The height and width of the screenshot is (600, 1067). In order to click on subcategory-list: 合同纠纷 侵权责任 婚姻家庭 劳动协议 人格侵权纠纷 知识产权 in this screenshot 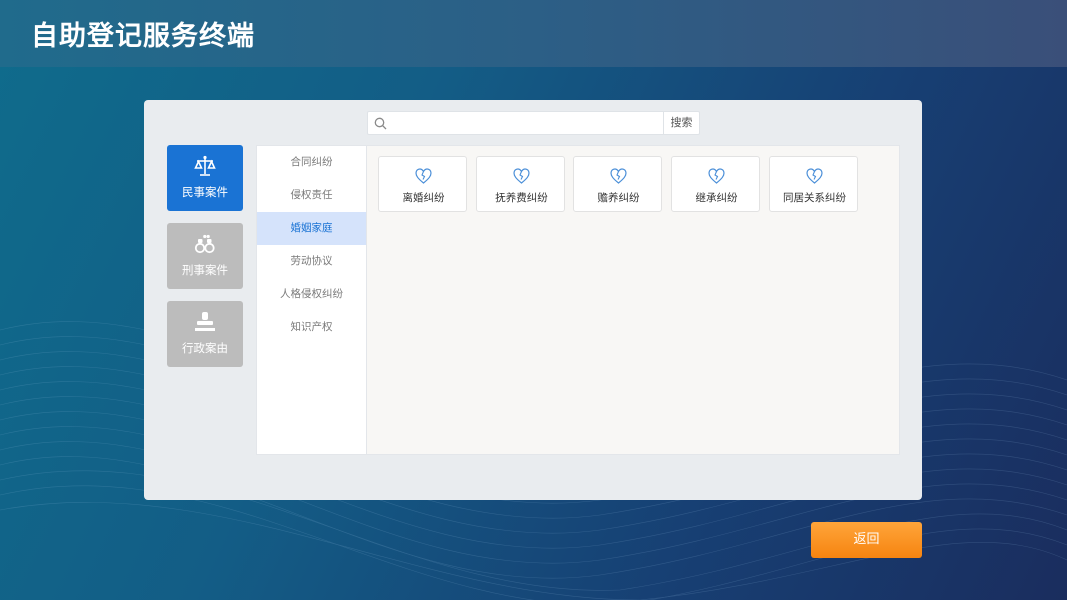, I will do `click(311, 300)`.